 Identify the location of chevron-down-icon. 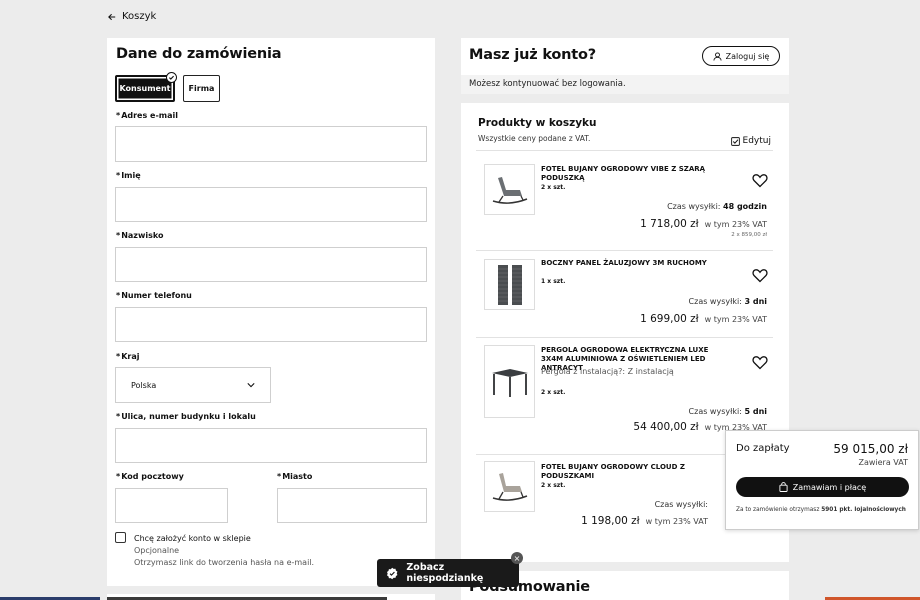
(251, 385).